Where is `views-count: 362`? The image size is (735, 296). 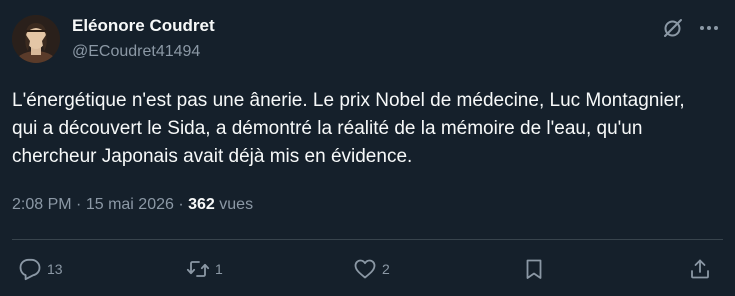
views-count: 362 is located at coordinates (201, 204).